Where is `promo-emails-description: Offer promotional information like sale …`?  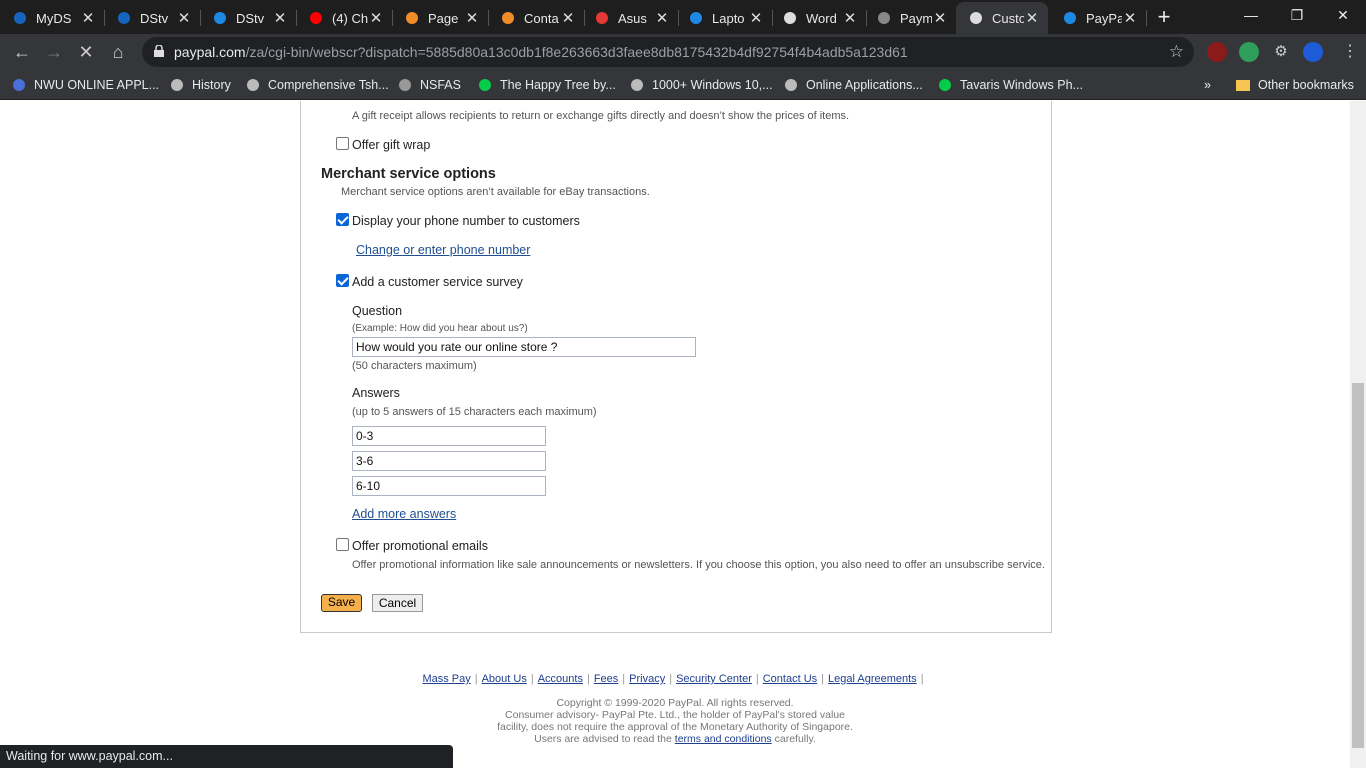 promo-emails-description: Offer promotional information like sale … is located at coordinates (698, 565).